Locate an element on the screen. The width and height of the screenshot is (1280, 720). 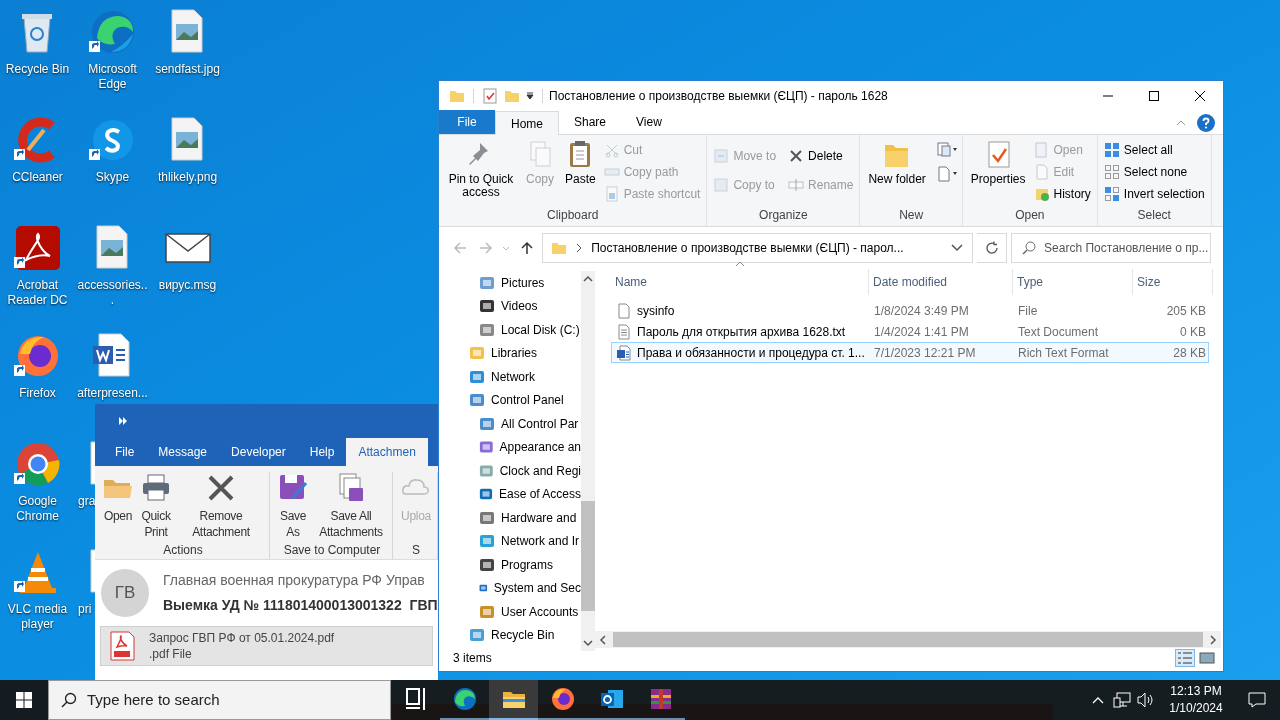
ribbon-button: Pin to Quick access is located at coordinates (481, 169).